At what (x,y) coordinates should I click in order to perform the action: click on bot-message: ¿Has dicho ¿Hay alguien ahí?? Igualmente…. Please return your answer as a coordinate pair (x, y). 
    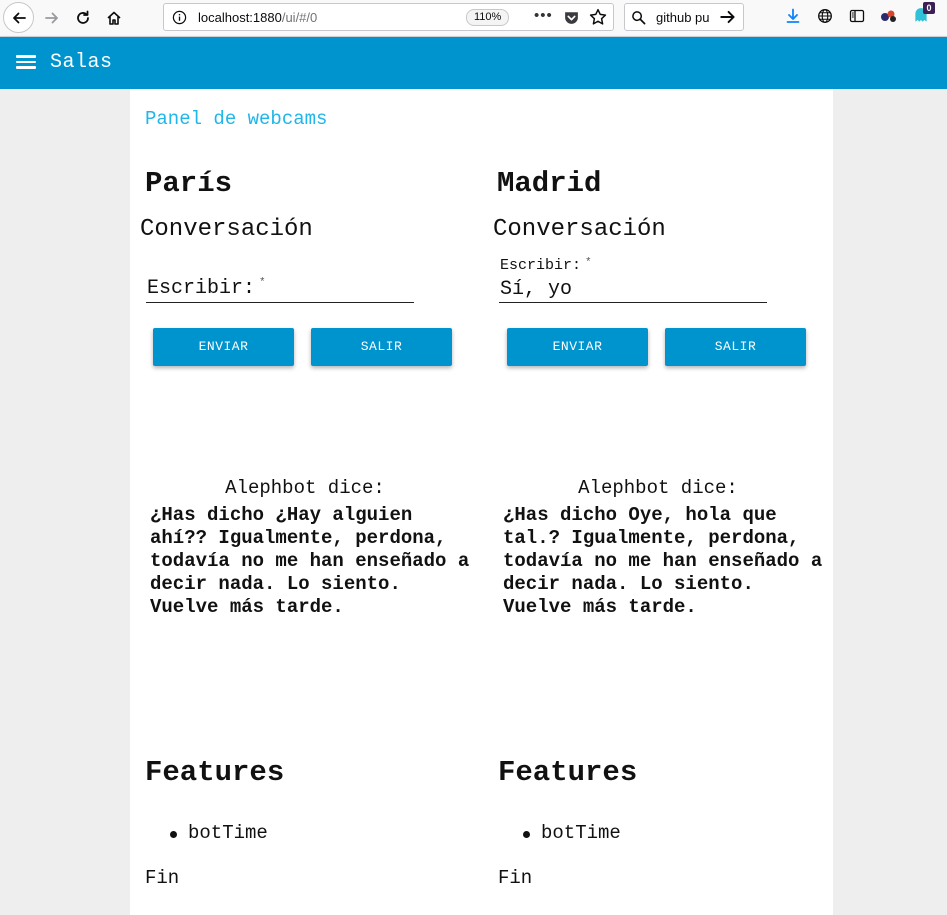
    Looking at the image, I should click on (310, 561).